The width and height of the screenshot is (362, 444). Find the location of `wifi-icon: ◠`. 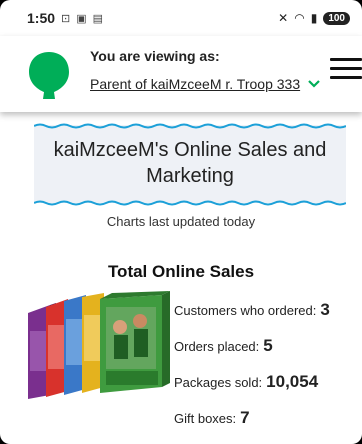

wifi-icon: ◠ is located at coordinates (299, 18).